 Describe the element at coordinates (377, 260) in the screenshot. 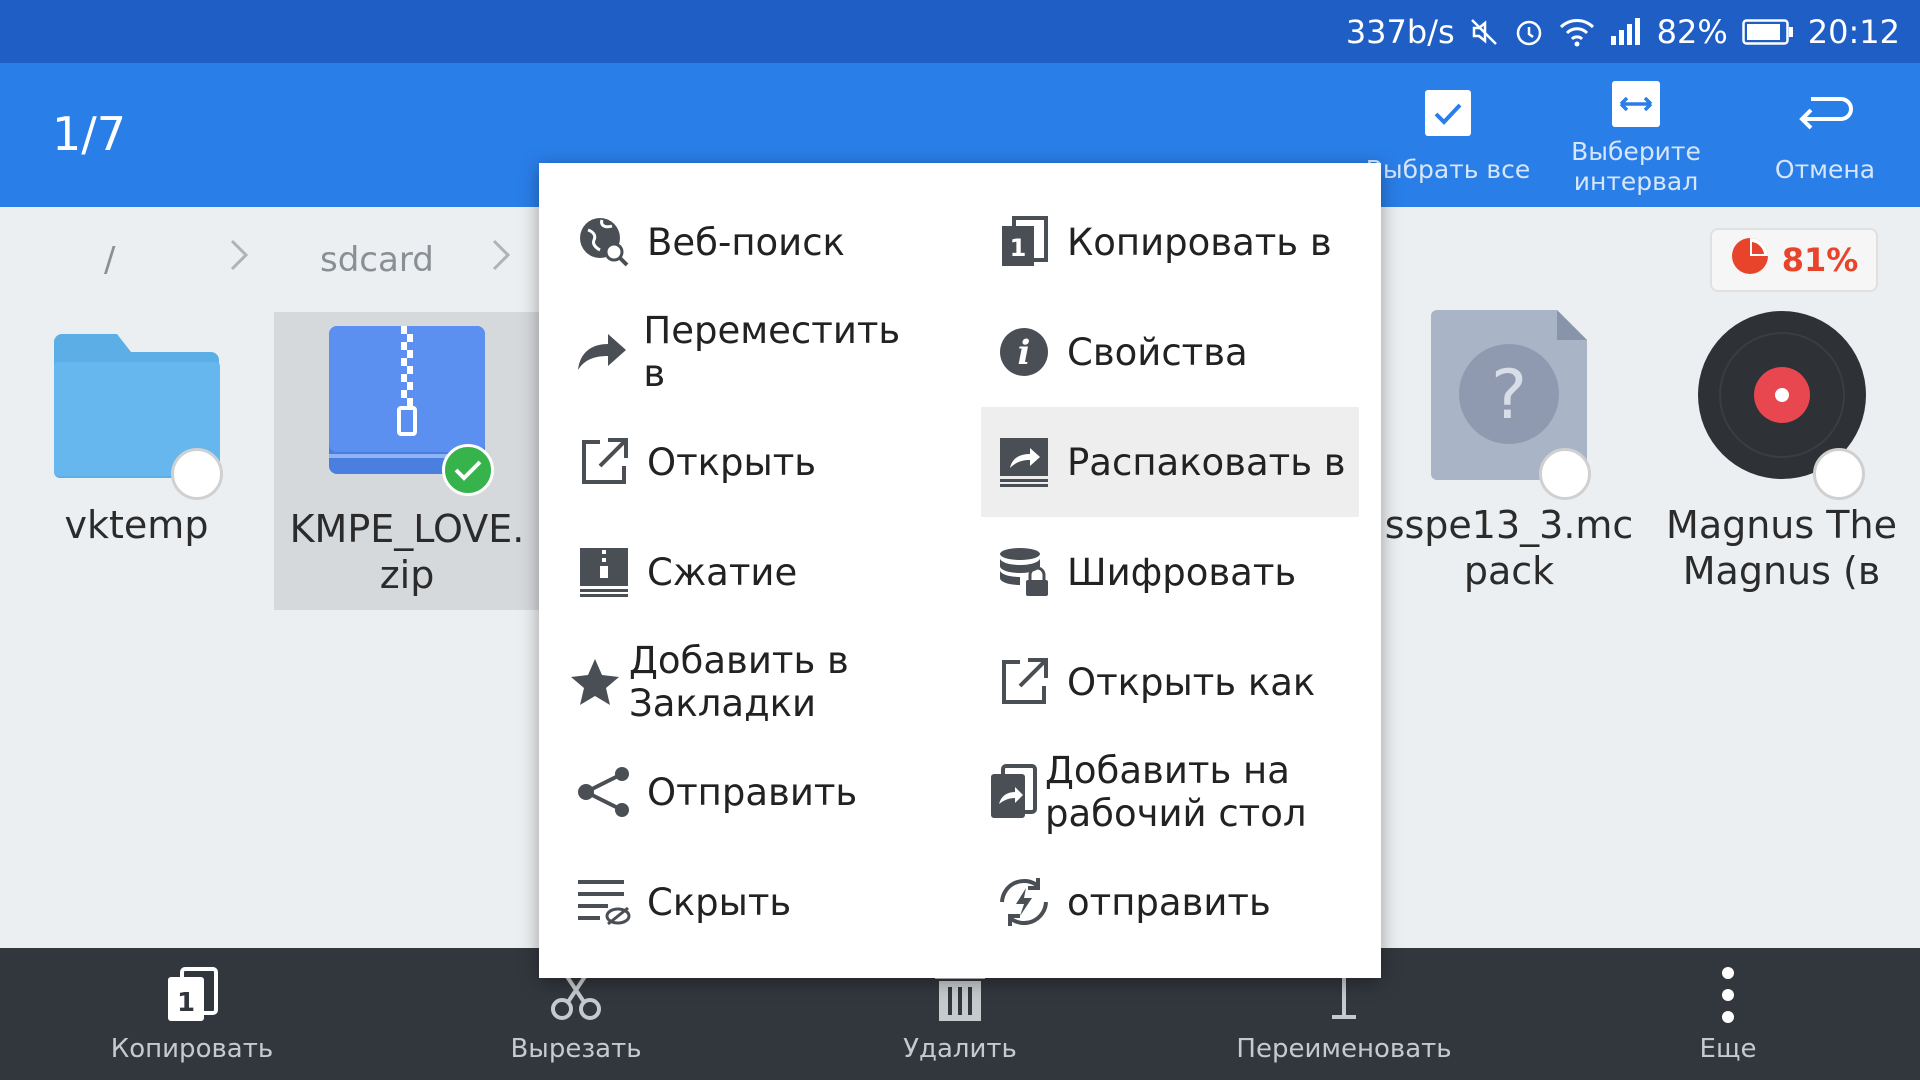

I see `breadcrumb-sdcard: sdcard` at that location.